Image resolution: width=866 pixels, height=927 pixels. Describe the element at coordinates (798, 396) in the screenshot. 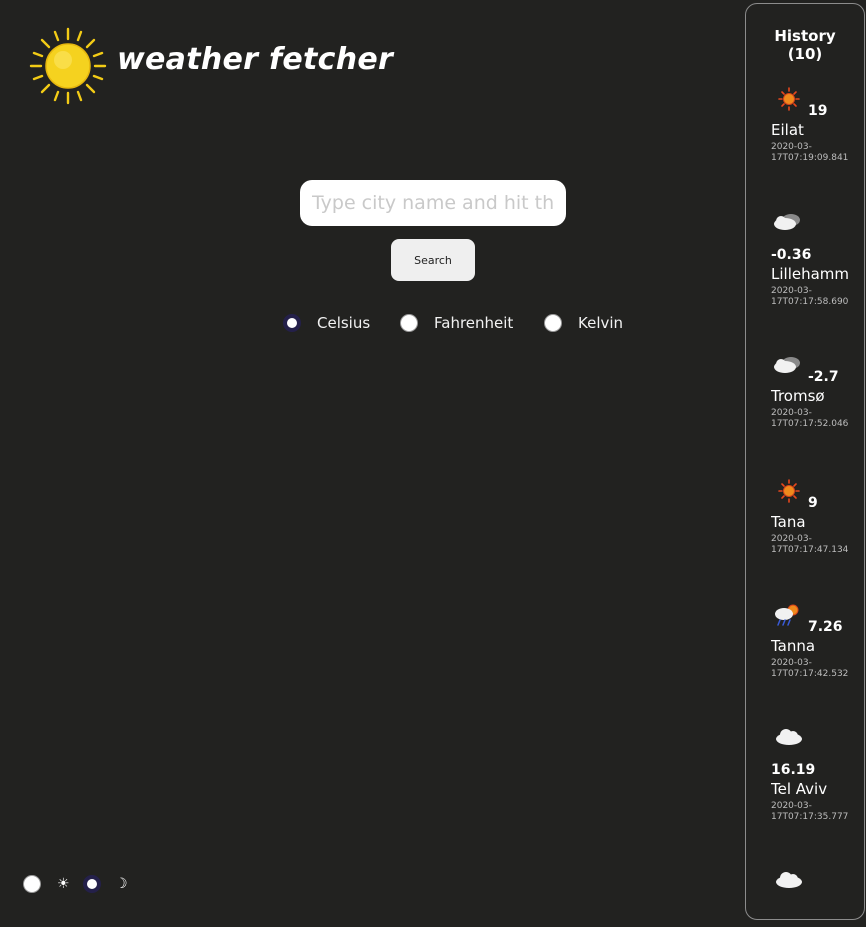

I see `history-city: Tromsø` at that location.